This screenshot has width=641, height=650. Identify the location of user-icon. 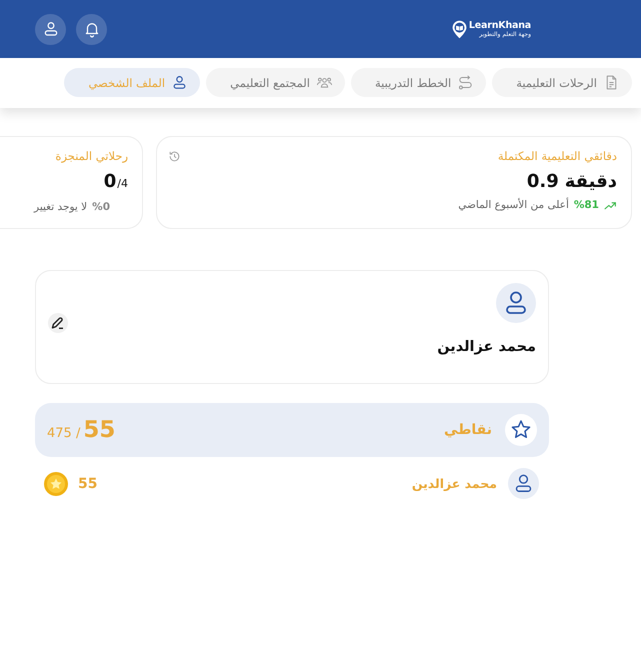
(179, 82).